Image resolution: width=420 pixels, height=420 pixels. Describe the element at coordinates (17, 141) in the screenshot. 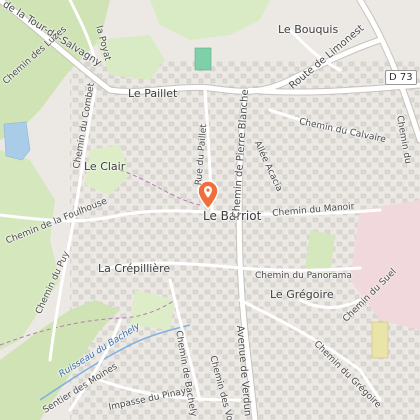

I see `lake` at that location.